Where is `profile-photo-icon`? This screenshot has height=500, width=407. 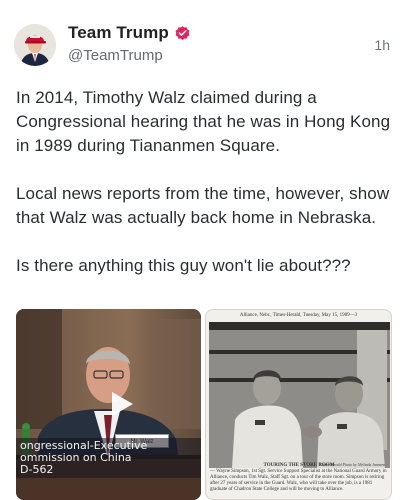 profile-photo-icon is located at coordinates (35, 45).